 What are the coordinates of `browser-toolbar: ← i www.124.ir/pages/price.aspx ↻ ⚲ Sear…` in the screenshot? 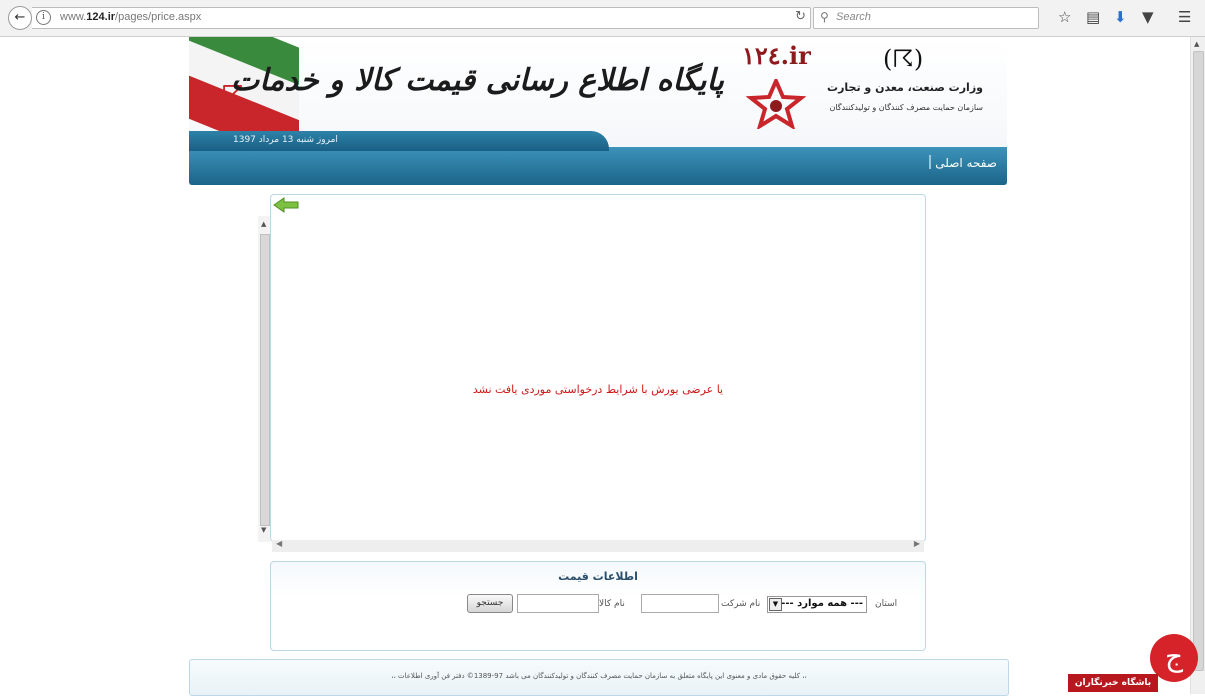 It's located at (602, 18).